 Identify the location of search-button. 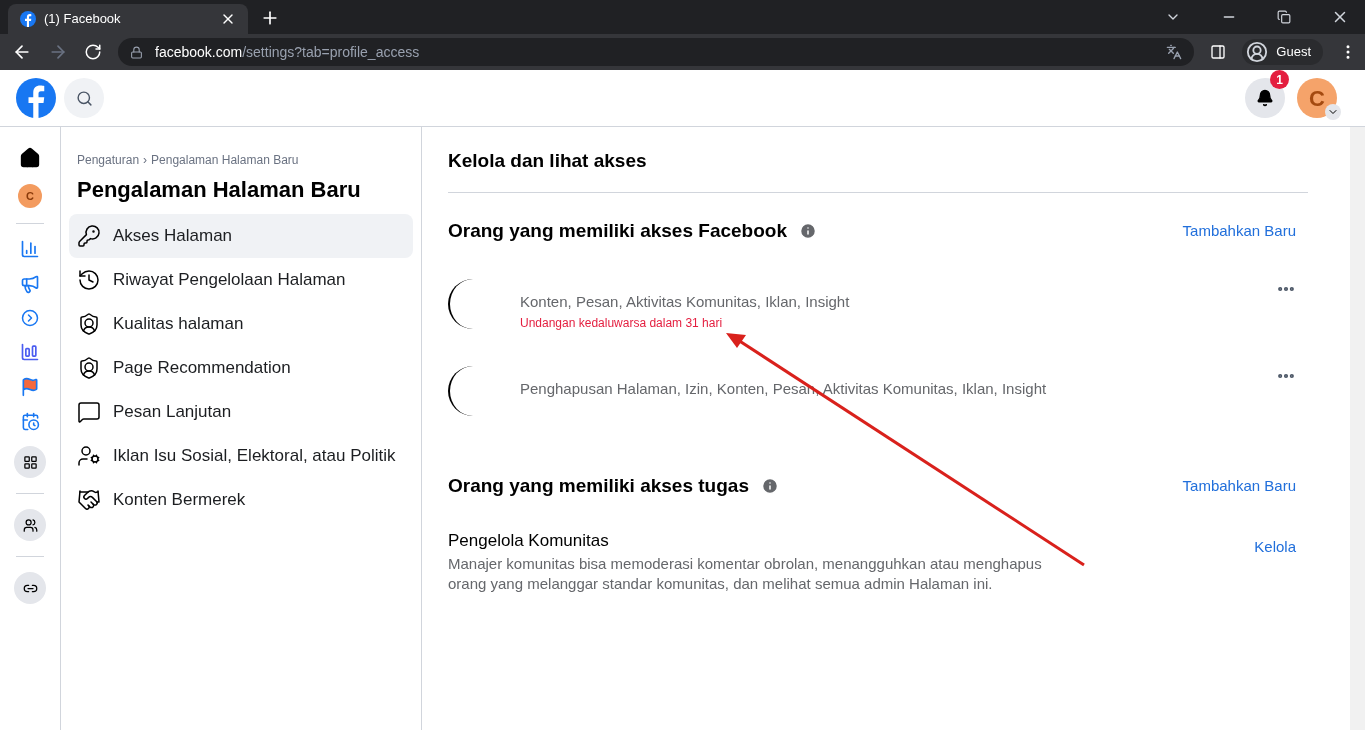
(84, 98).